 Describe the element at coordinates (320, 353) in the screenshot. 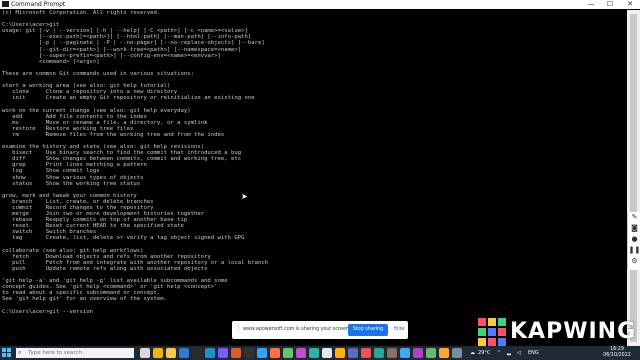

I see `taskbar: ⌕ ☁ 29°C ⌃ ▂ ◁ ENG 16:29 06/10/2022` at that location.